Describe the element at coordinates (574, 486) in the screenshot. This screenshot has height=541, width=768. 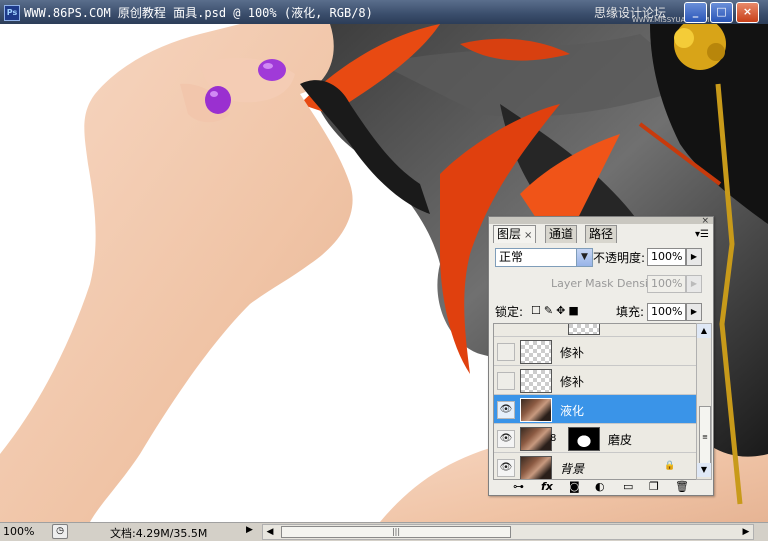
I see `mask-icon: ◙` at that location.